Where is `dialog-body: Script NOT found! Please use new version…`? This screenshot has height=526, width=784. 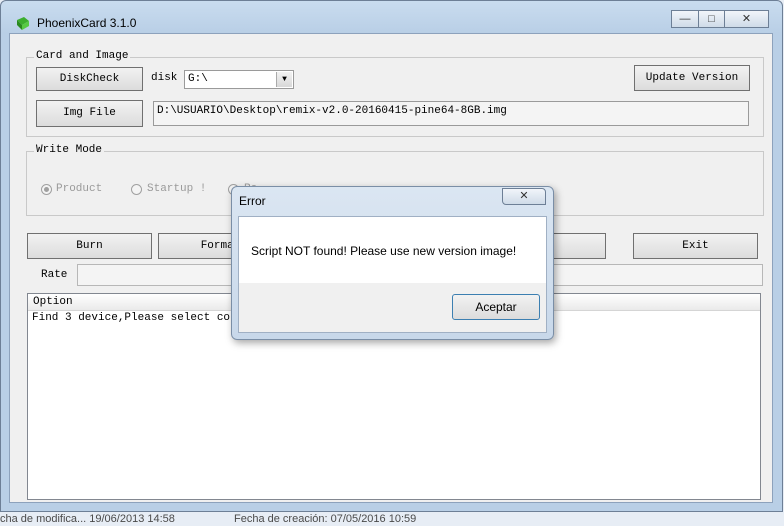
dialog-body: Script NOT found! Please use new version… is located at coordinates (392, 274).